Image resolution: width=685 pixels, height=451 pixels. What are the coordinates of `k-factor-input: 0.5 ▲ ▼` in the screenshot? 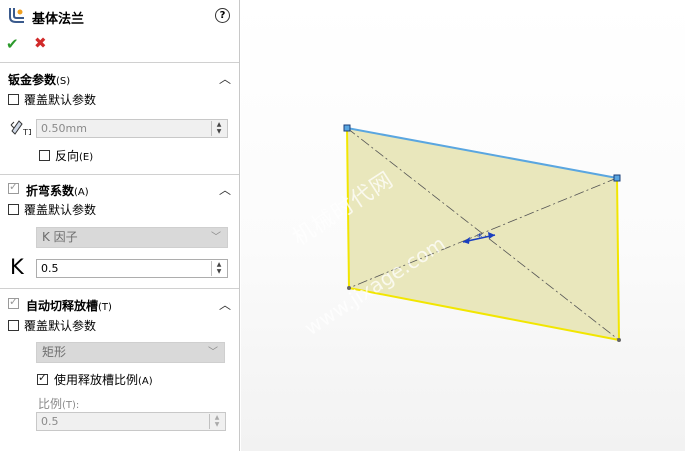 It's located at (132, 268).